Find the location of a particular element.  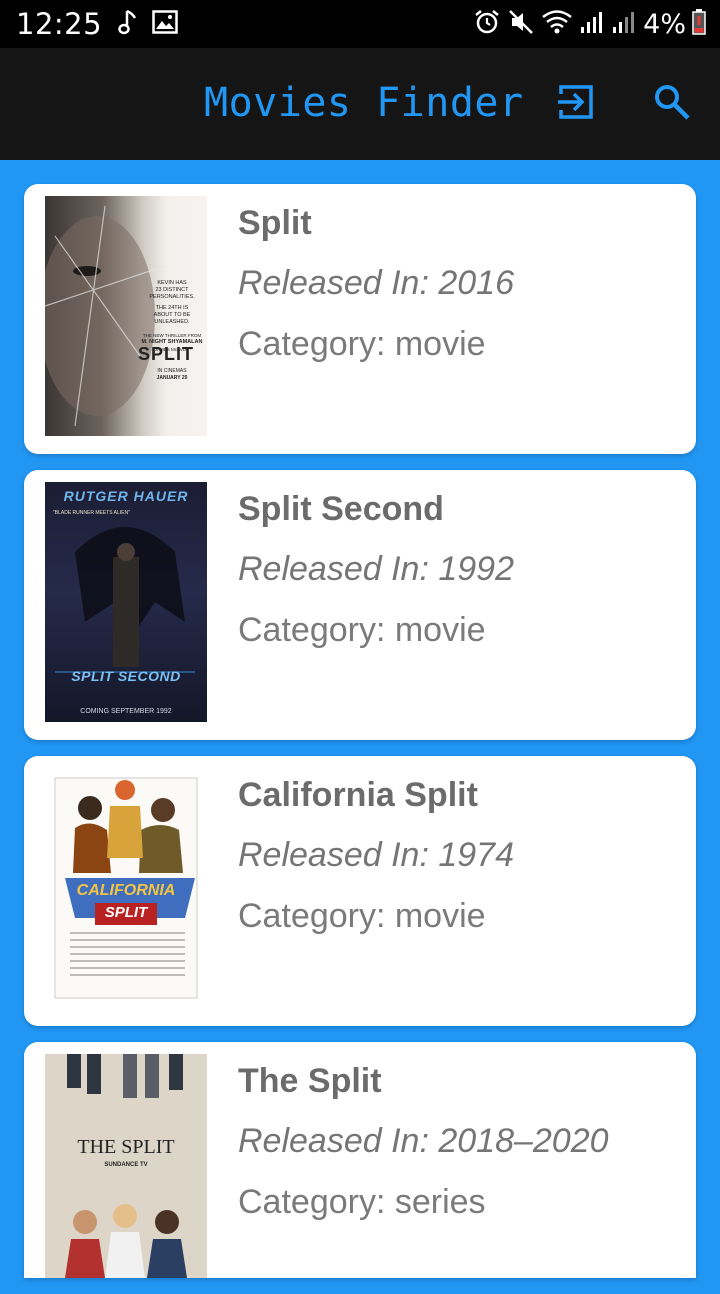

app-bar: Movies Finder is located at coordinates (360, 104).